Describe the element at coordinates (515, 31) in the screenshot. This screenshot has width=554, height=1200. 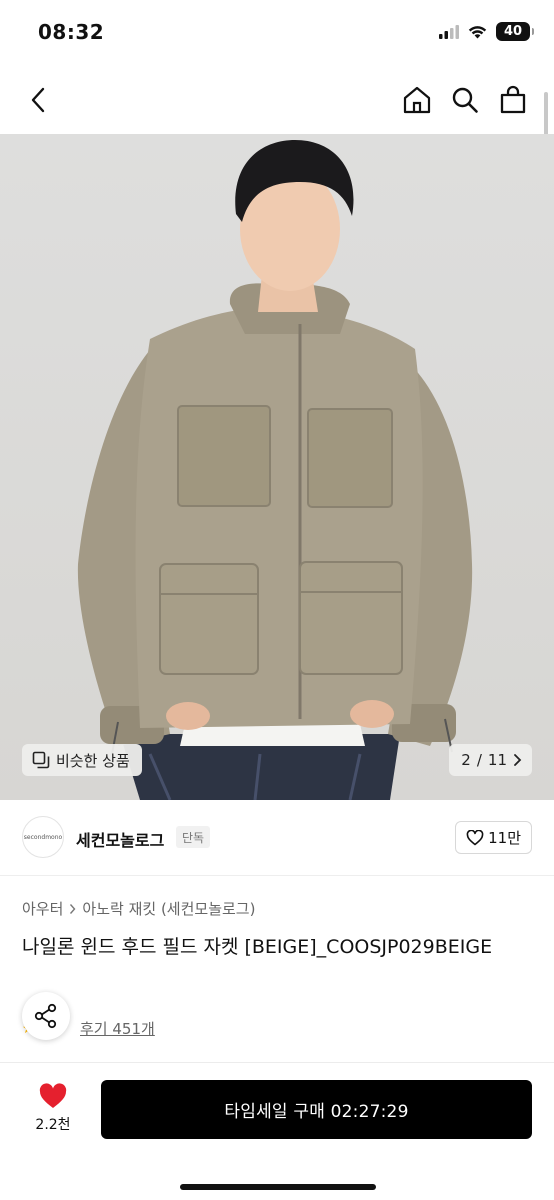
I see `battery-indicator: 40` at that location.